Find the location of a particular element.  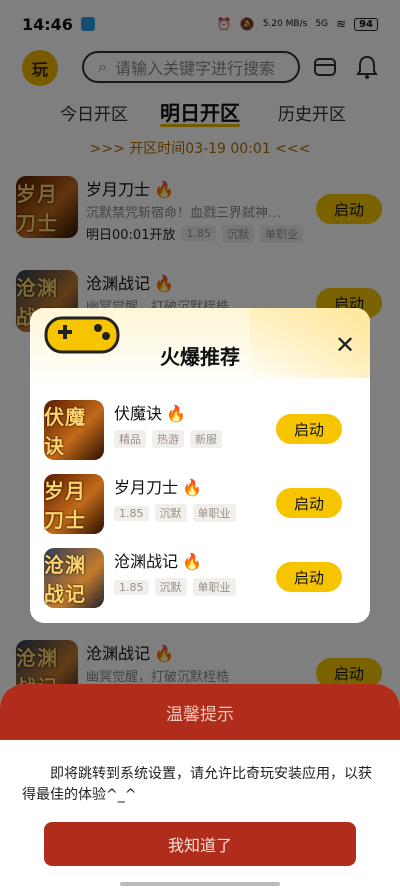

sheet-message: 即将跳转到系统设置，请允许比奇玩安装应用，以获得最佳的体验^_^ is located at coordinates (197, 784).